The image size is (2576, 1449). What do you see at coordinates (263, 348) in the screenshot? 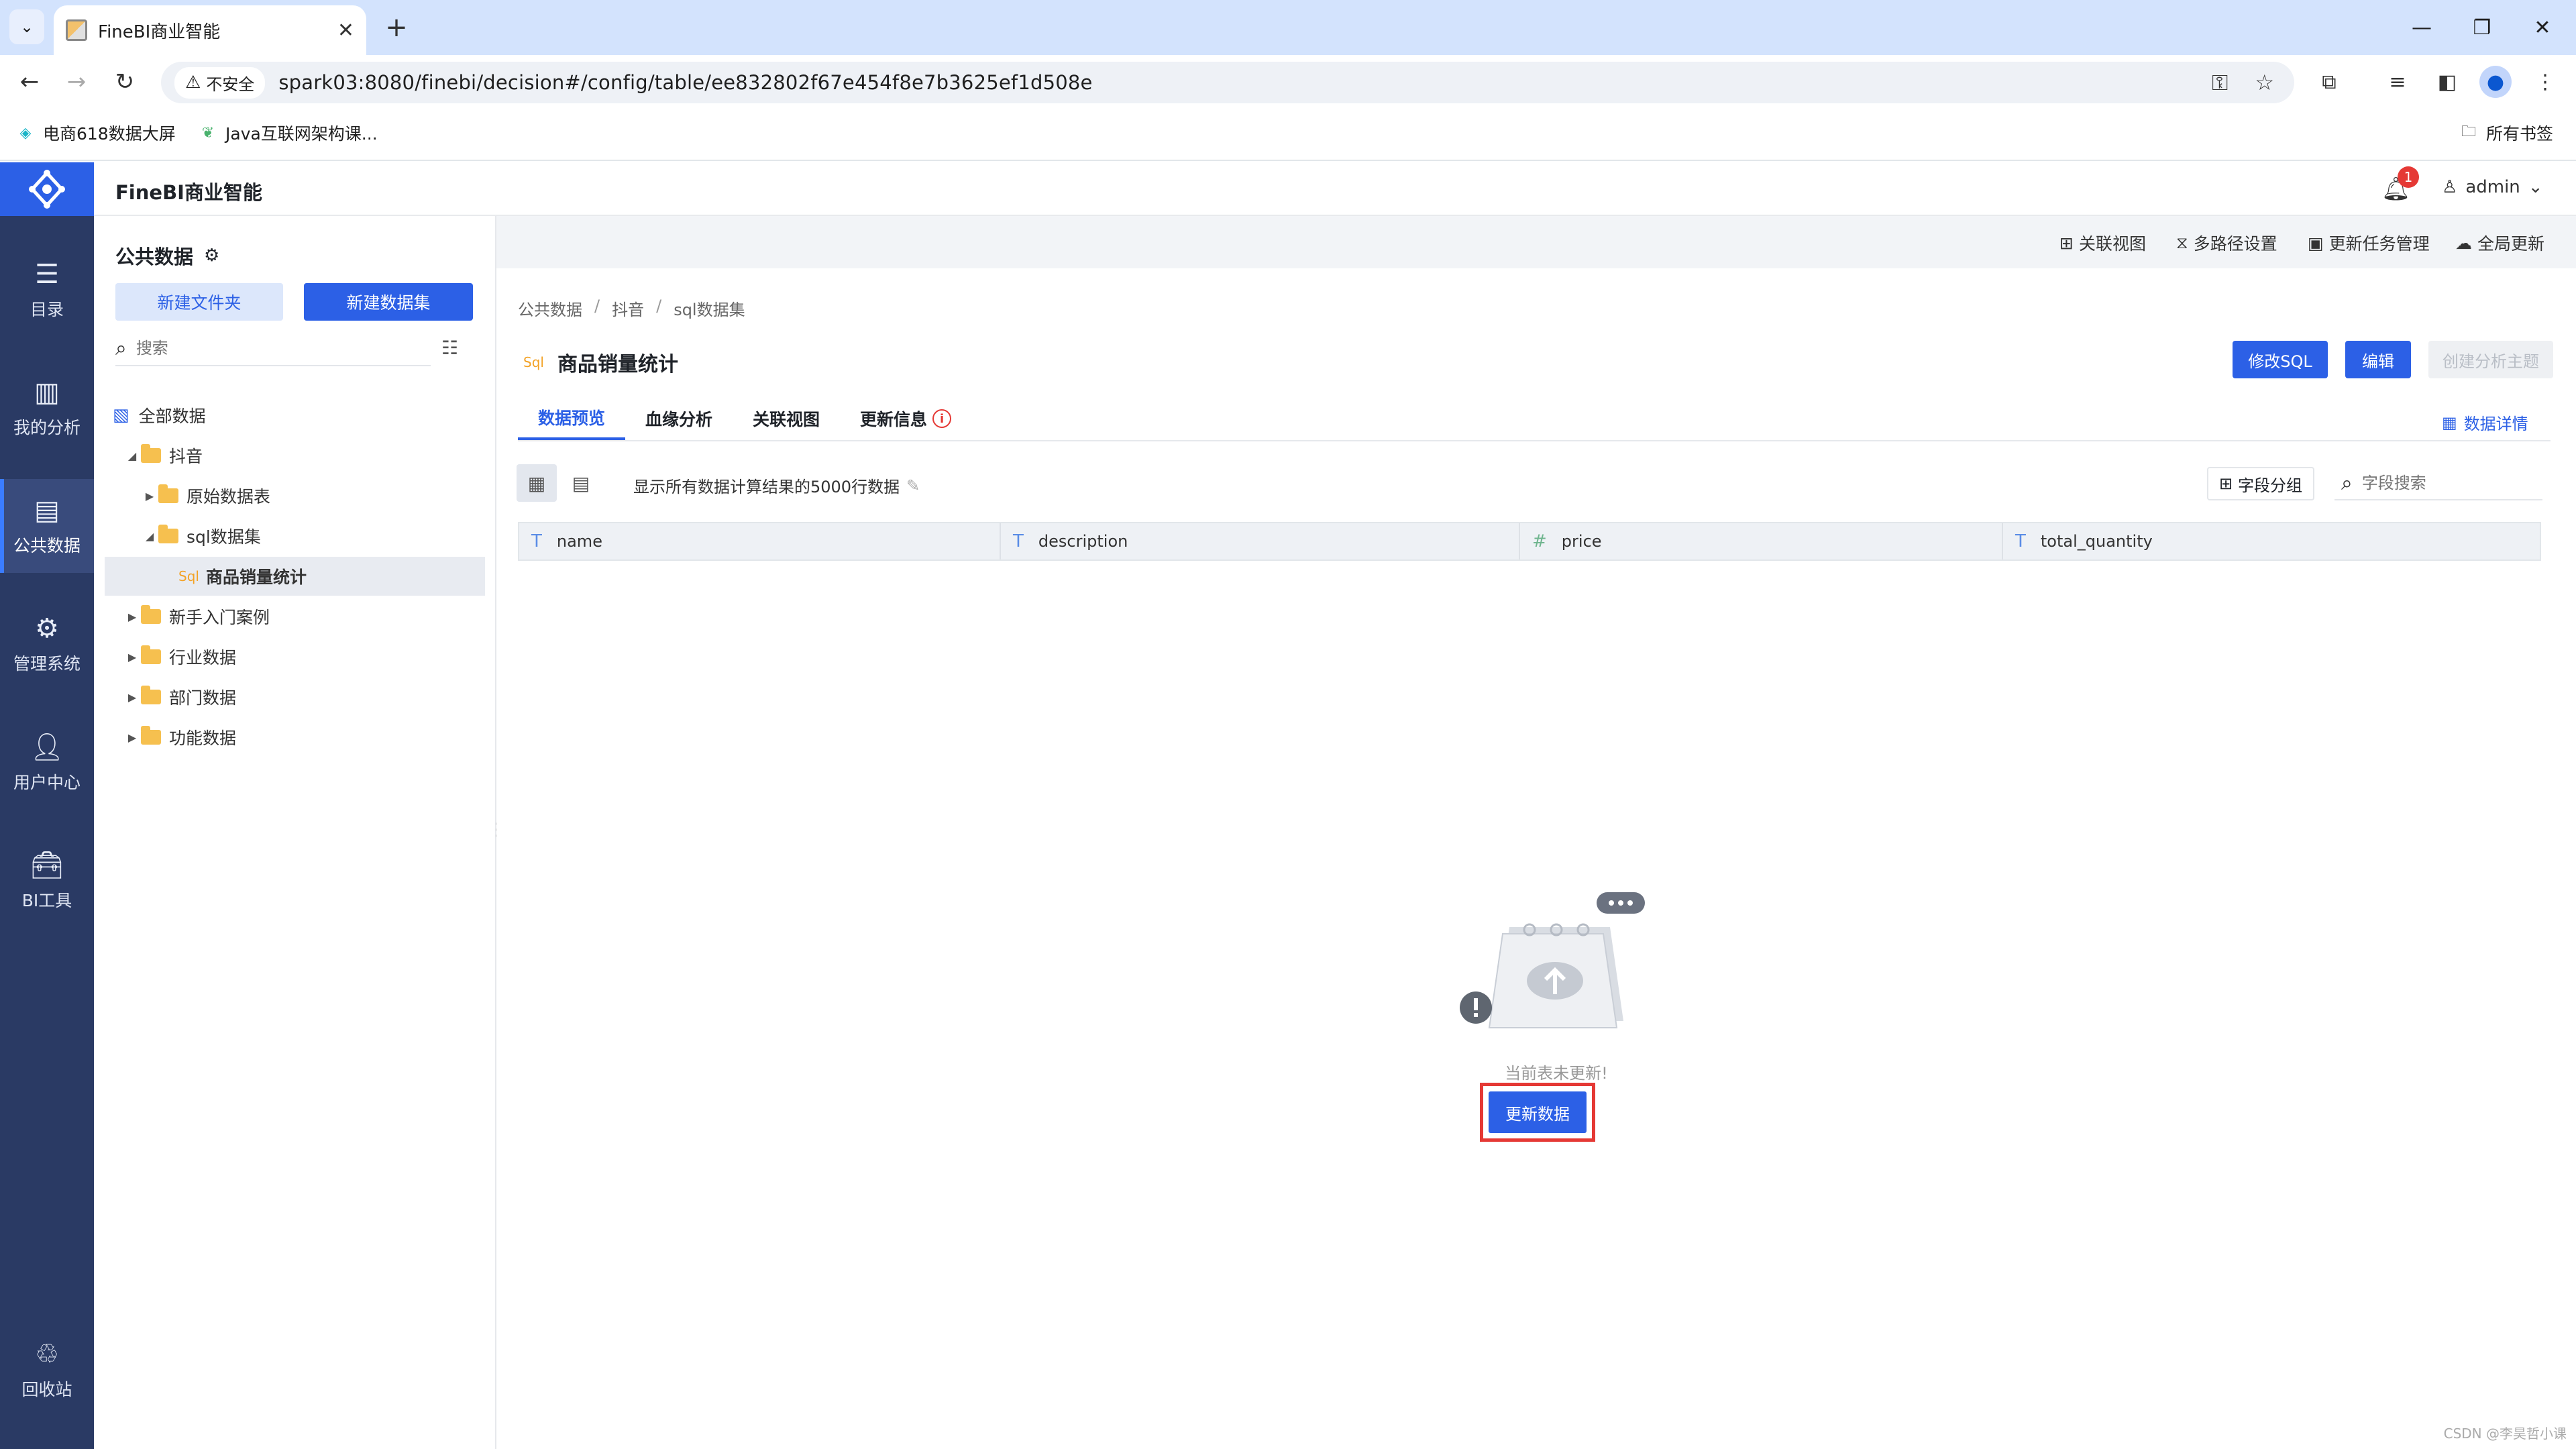
I see `tree-search-input` at bounding box center [263, 348].